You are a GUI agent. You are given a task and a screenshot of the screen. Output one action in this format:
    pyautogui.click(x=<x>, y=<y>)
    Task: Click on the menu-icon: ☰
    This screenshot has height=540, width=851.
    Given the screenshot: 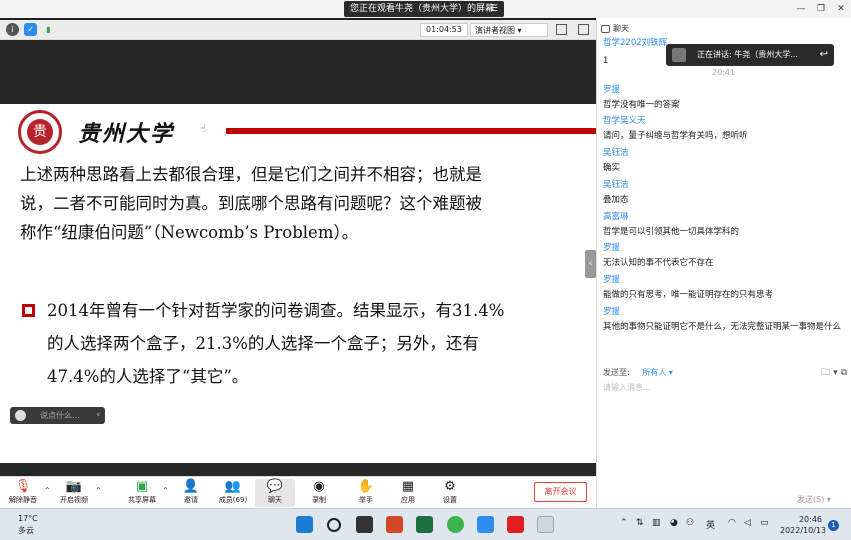 What is the action you would take?
    pyautogui.click(x=494, y=9)
    